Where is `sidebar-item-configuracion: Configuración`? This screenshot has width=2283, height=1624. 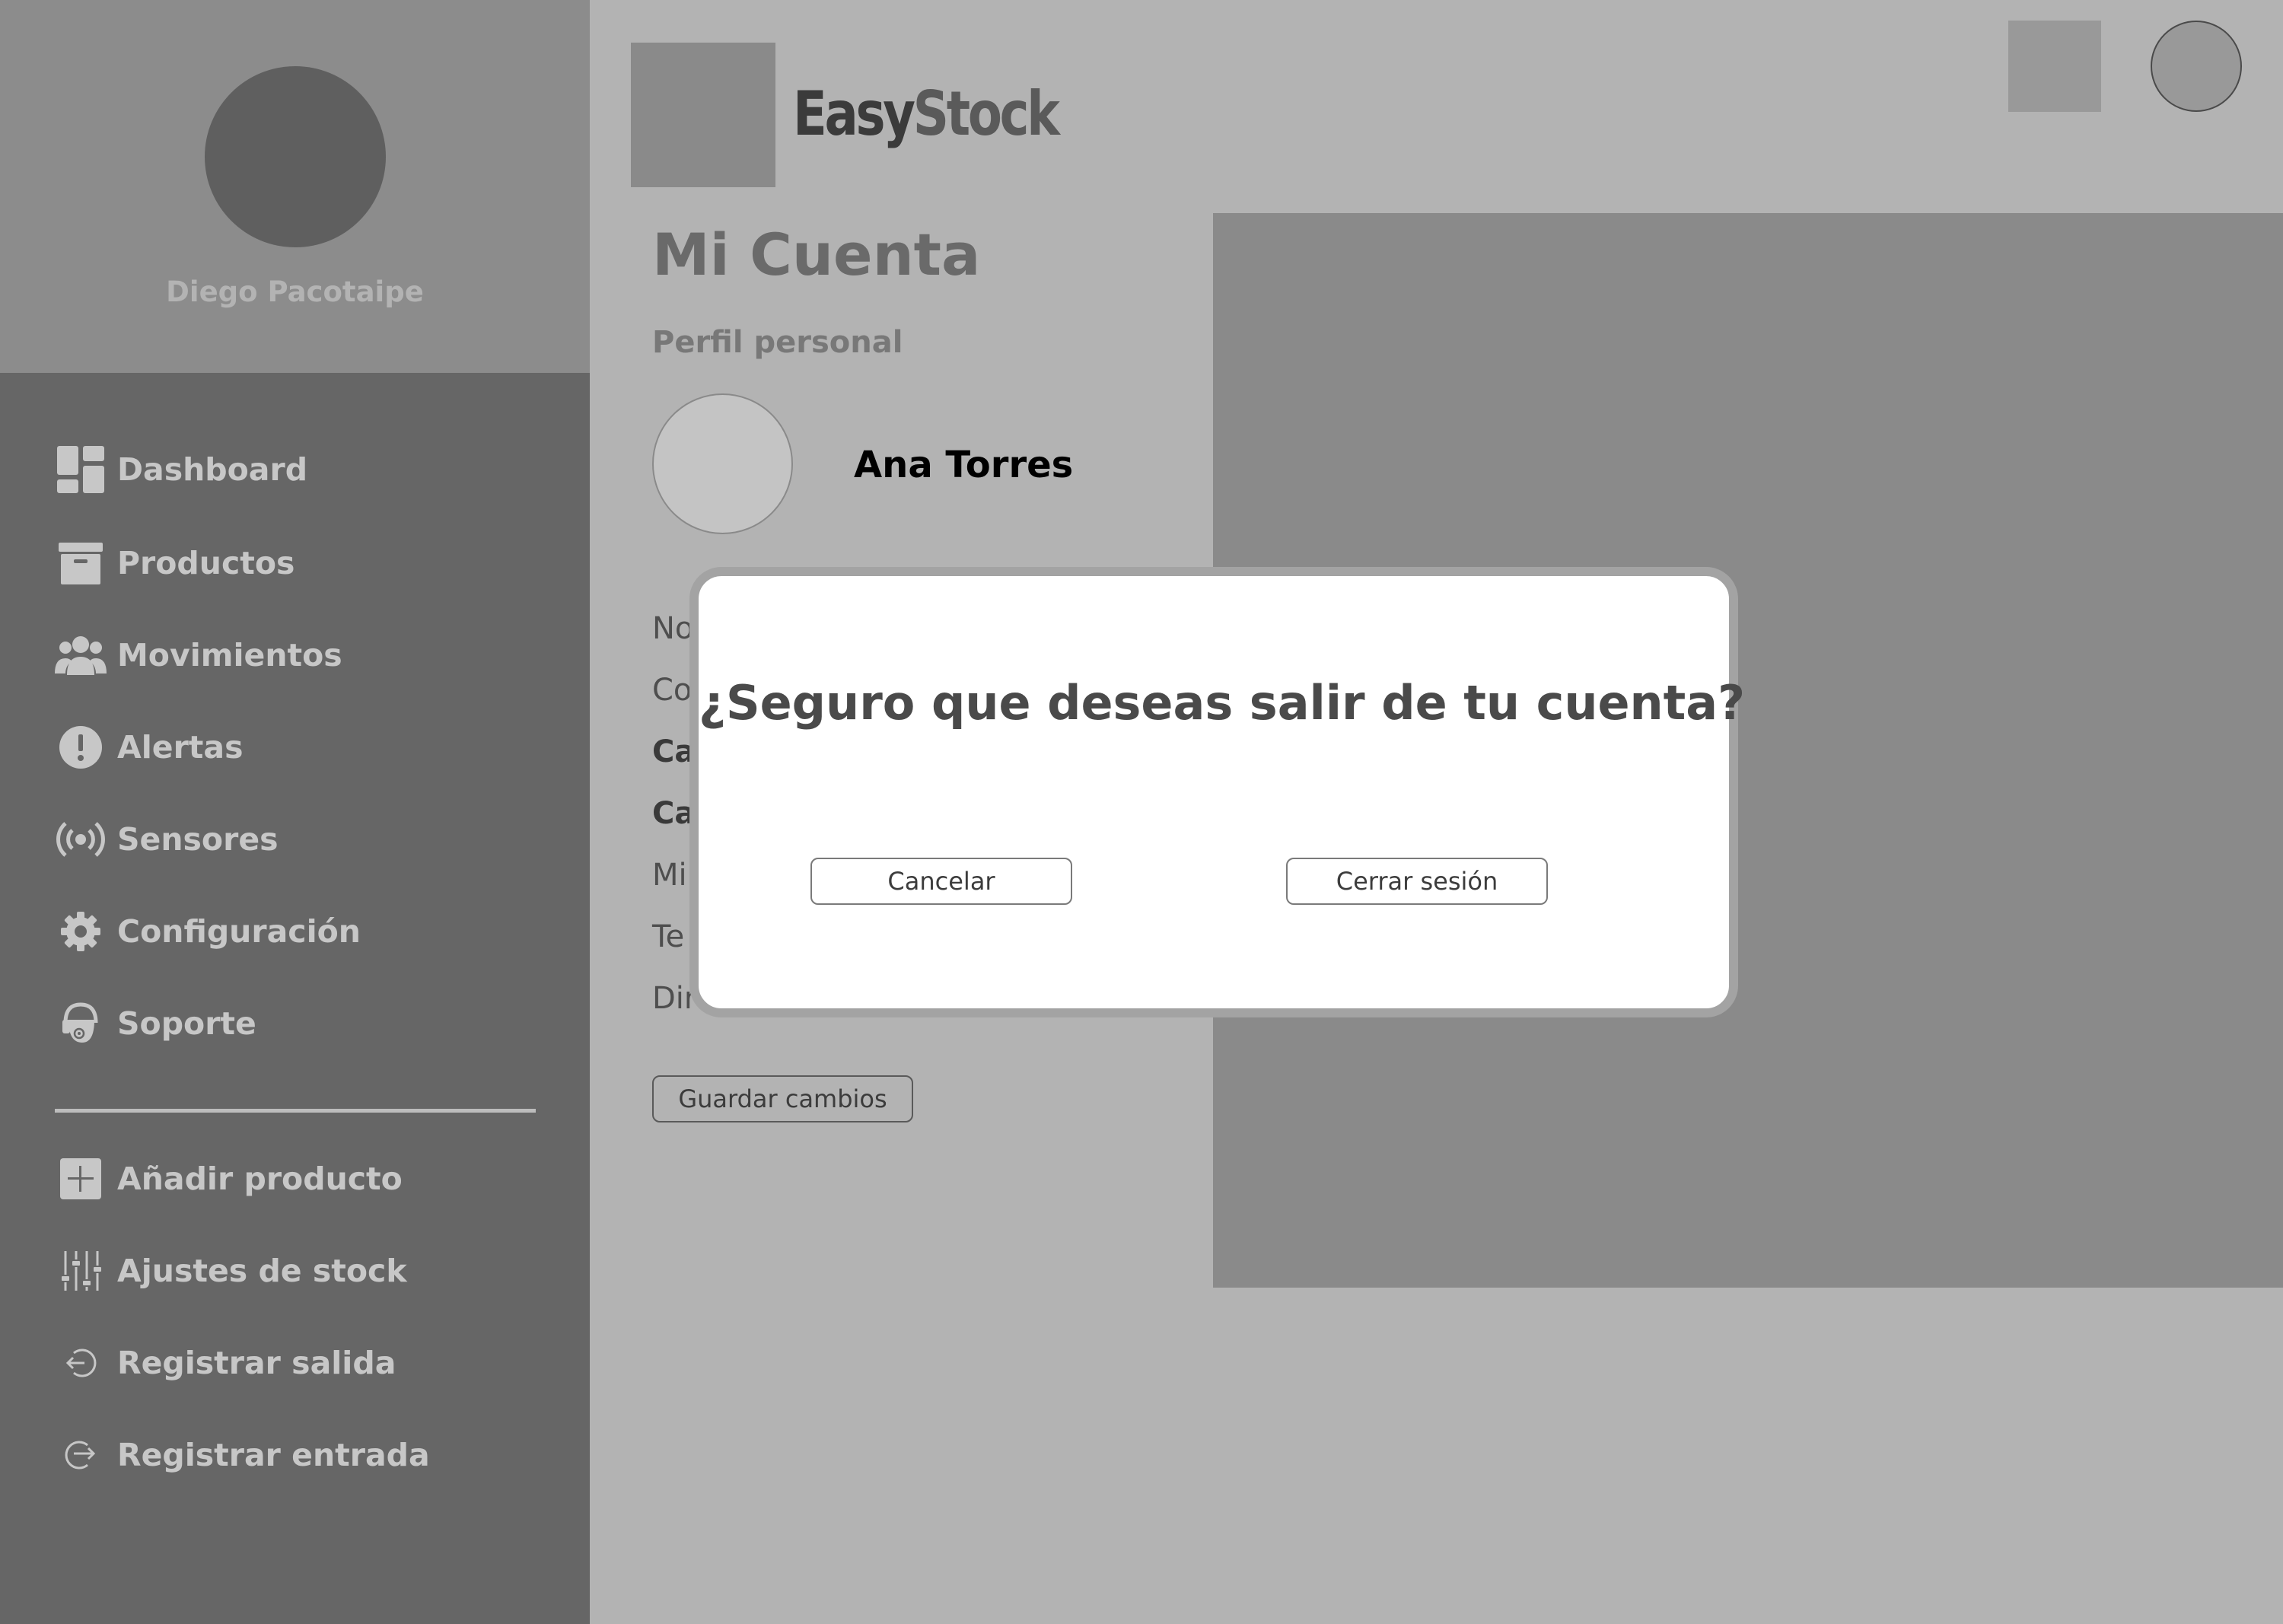
sidebar-item-configuracion: Configuración is located at coordinates (207, 931).